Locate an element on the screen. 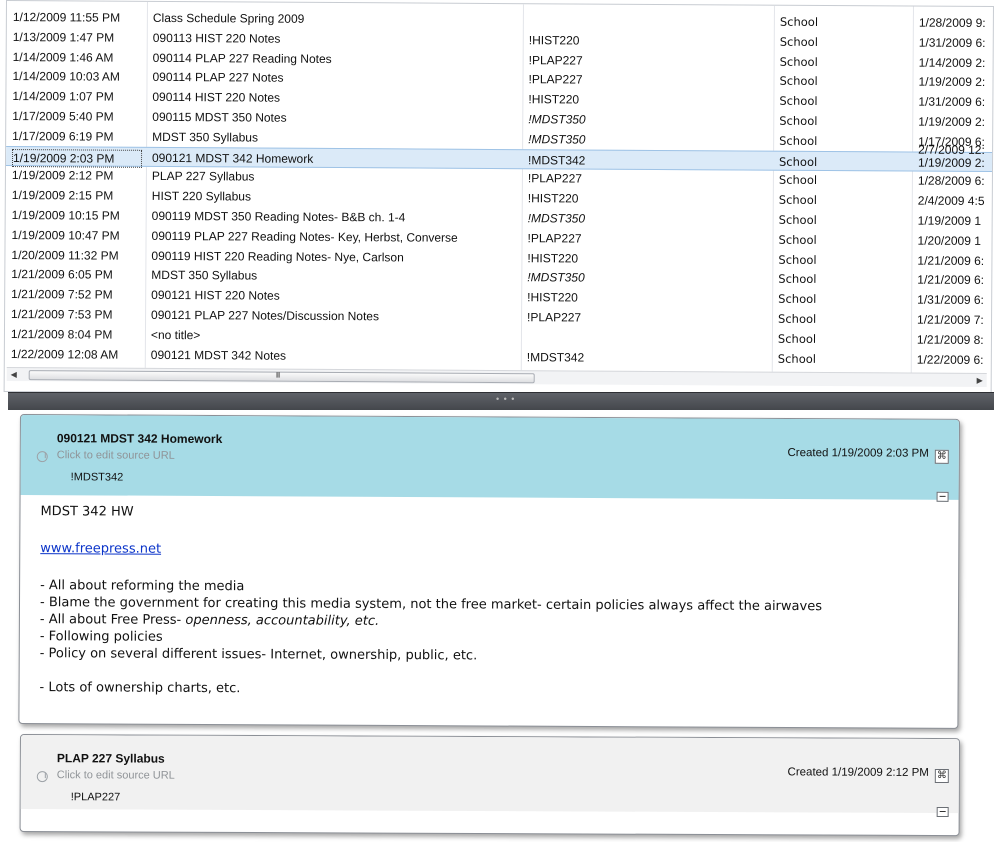 The width and height of the screenshot is (1000, 842). note-body-heading: MDST 342 HW is located at coordinates (87, 512).